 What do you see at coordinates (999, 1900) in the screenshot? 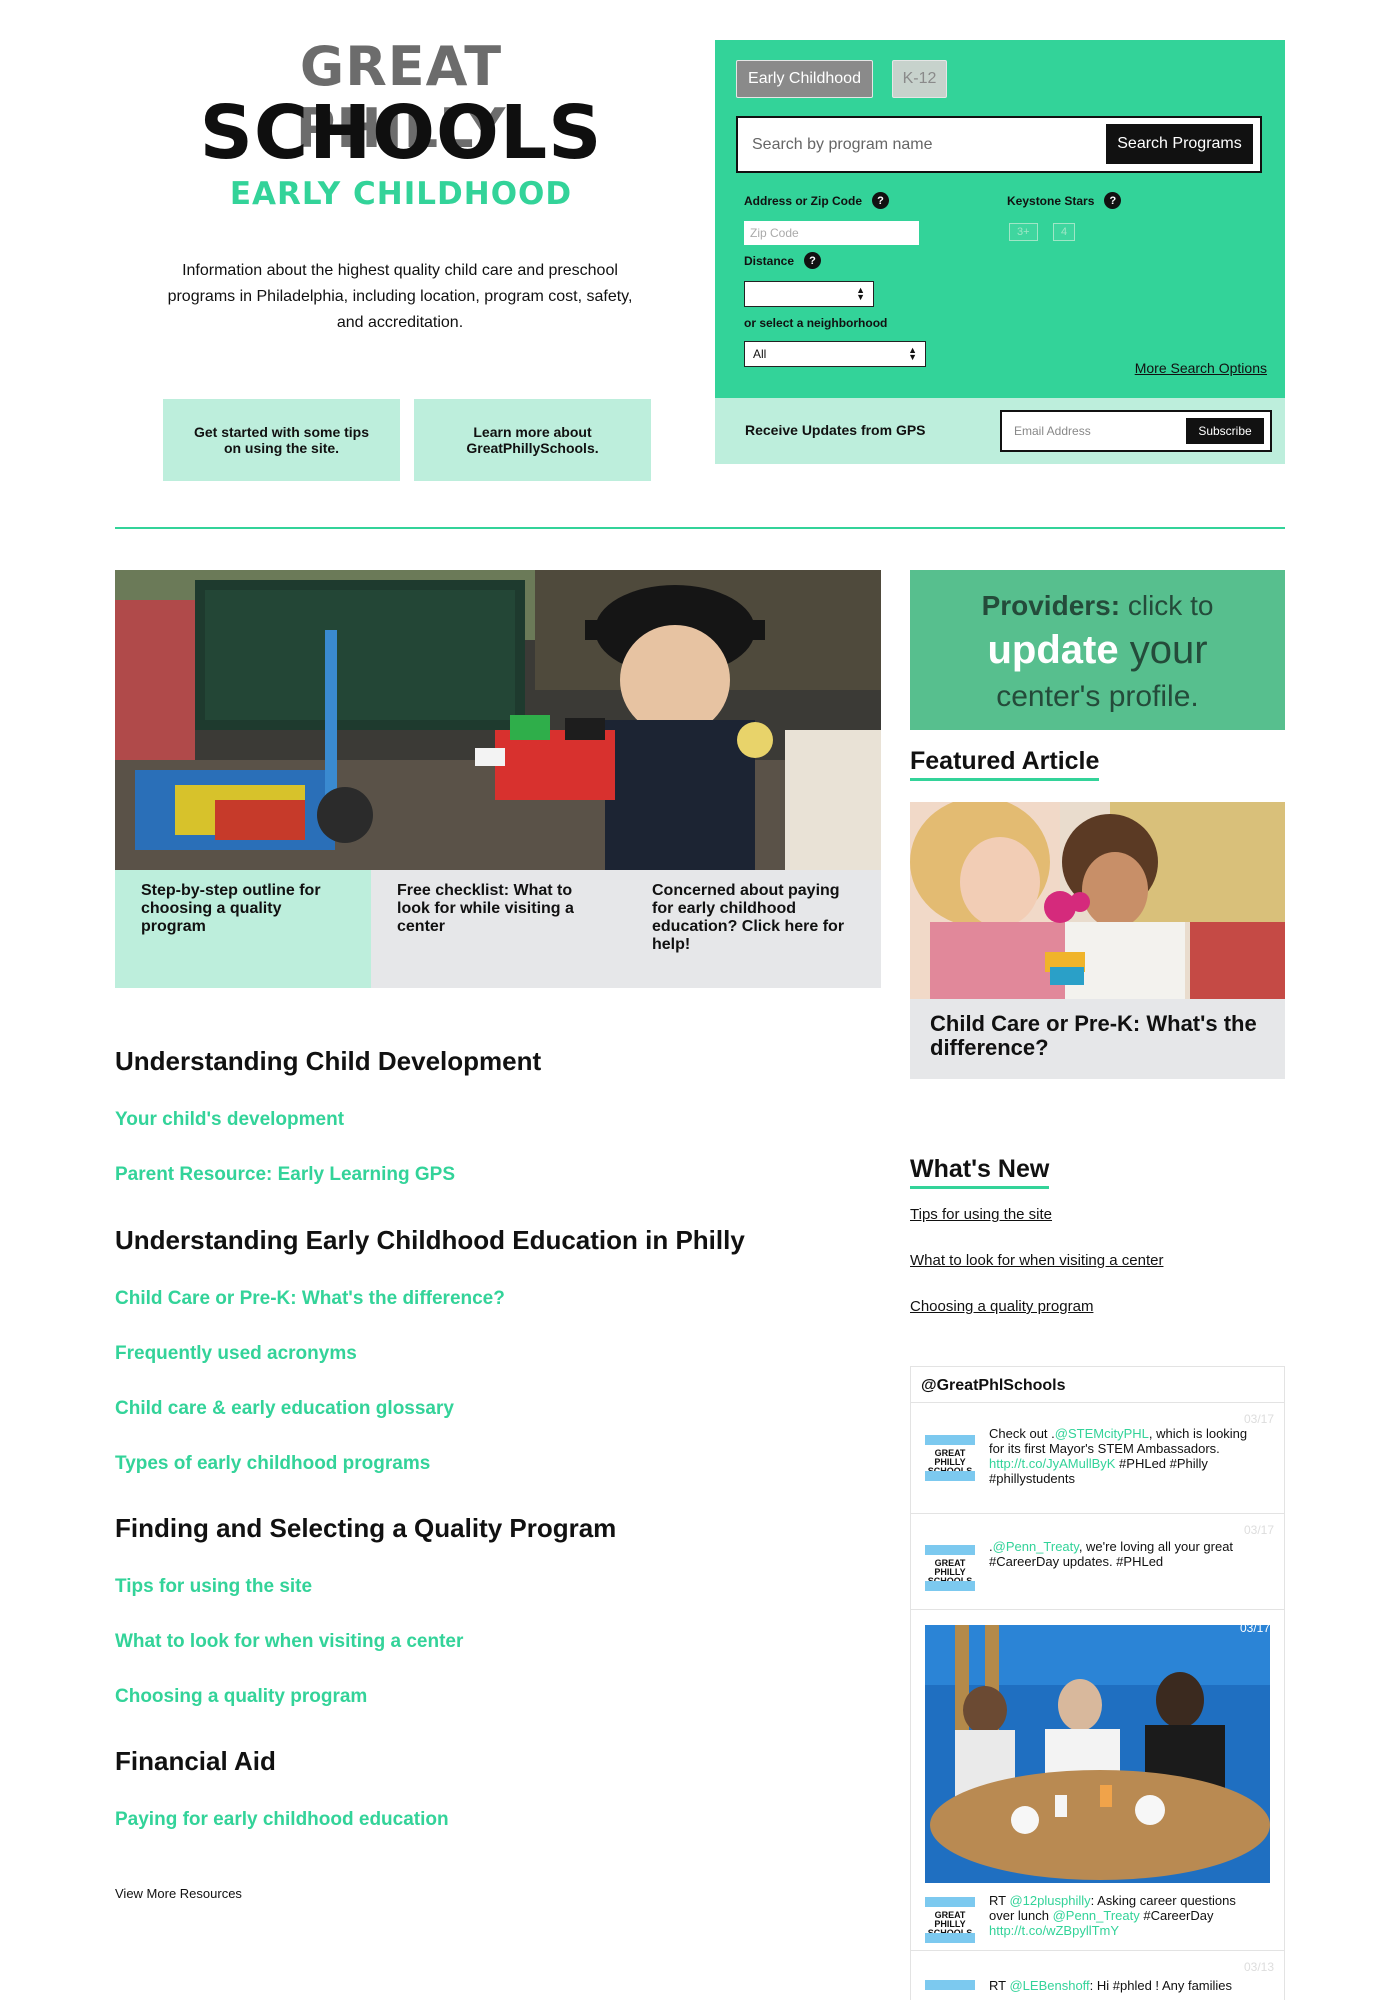
I see `tweet-text-part: RT` at bounding box center [999, 1900].